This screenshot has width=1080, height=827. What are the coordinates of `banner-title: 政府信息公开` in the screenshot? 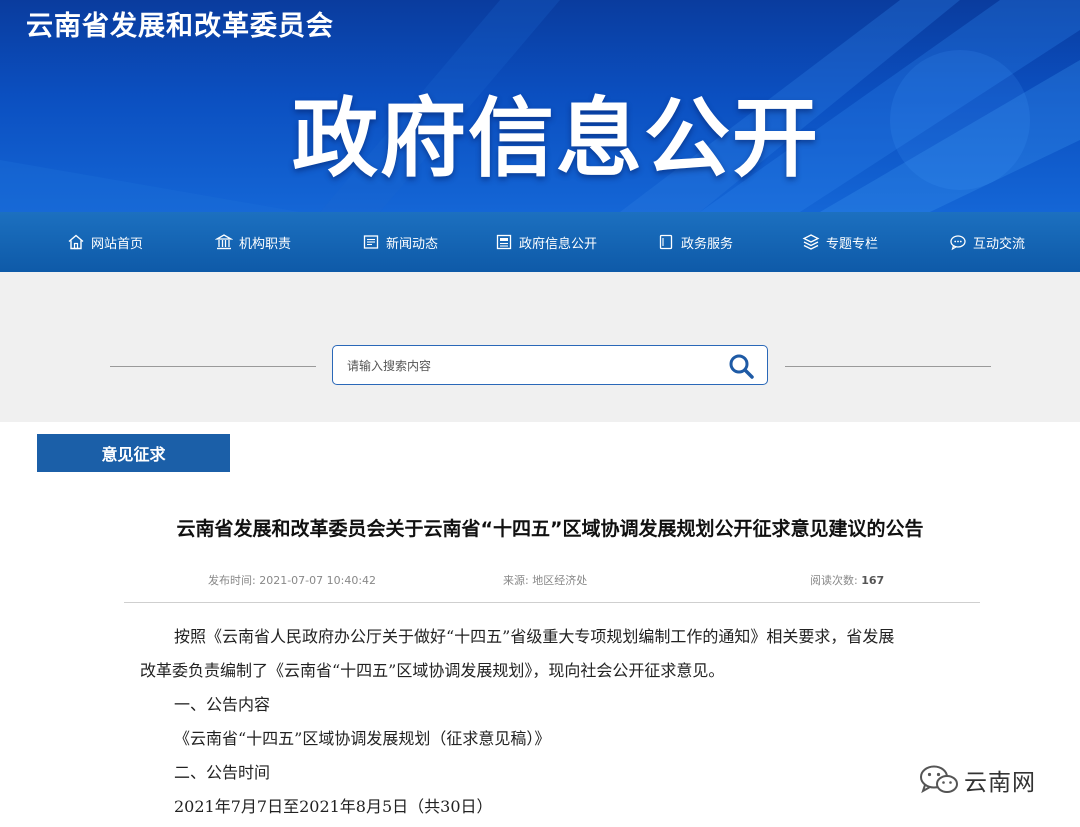 It's located at (556, 139).